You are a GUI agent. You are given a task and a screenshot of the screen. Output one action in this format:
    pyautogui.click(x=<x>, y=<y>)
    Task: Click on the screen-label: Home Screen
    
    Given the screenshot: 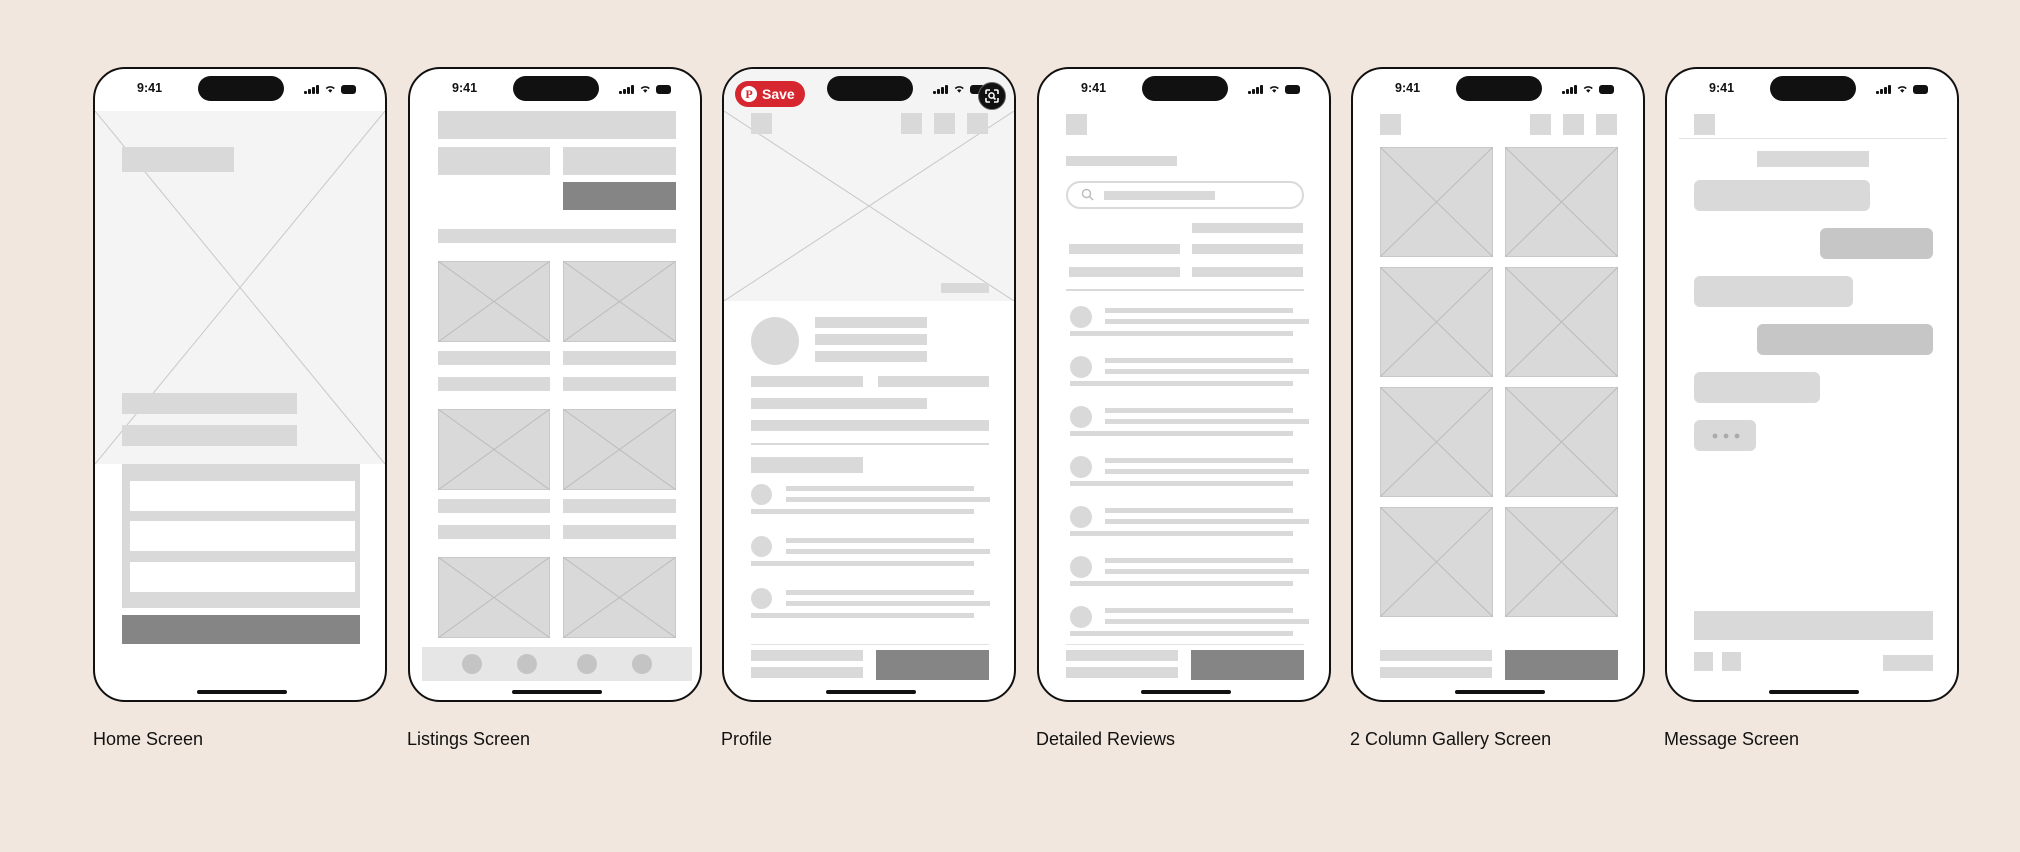 What is the action you would take?
    pyautogui.click(x=148, y=739)
    